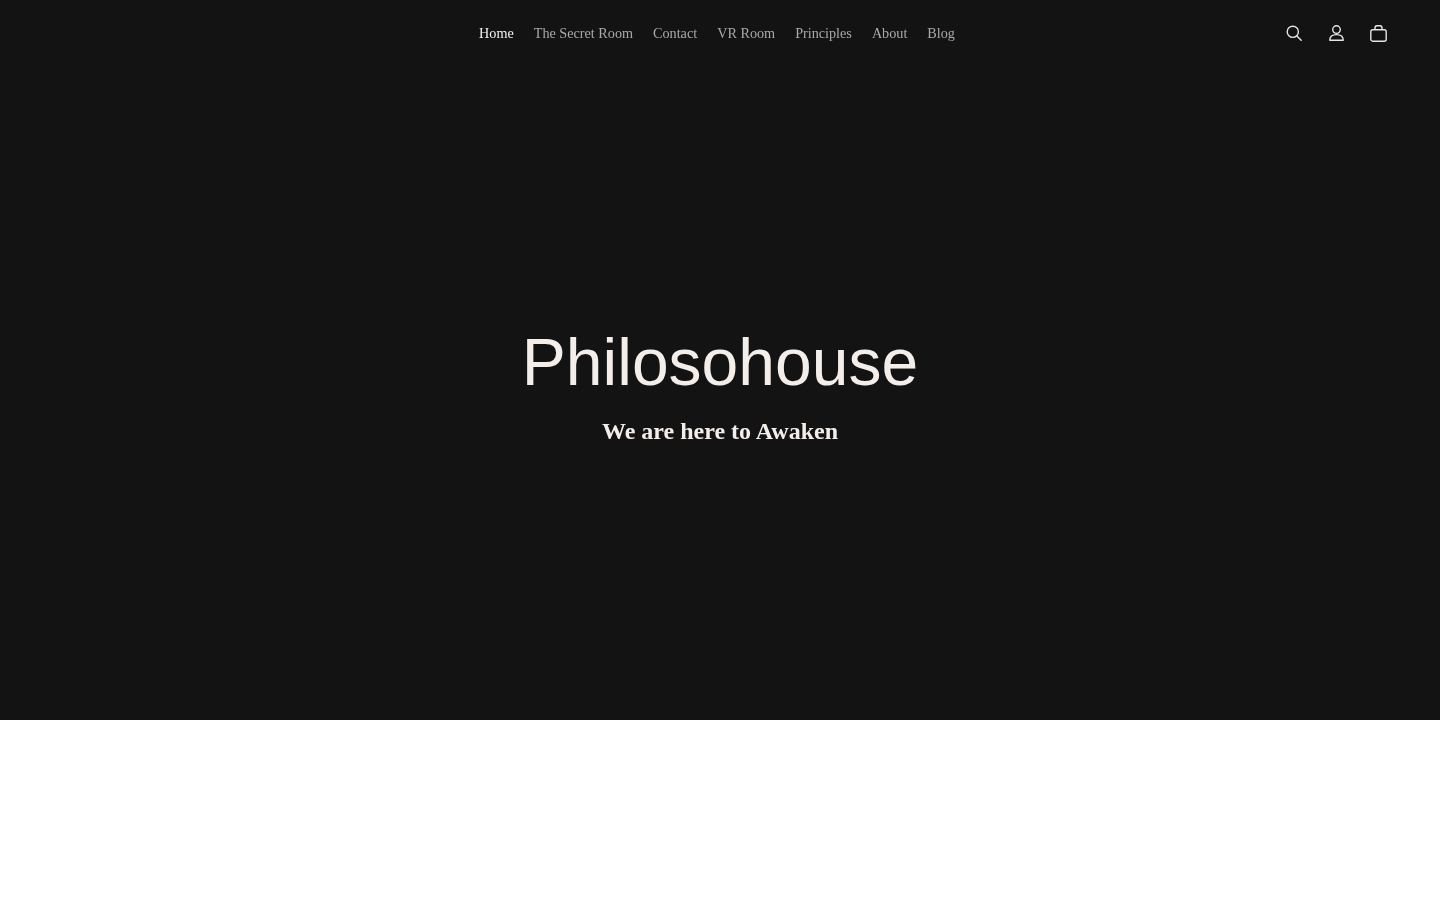  I want to click on nav-link: Home, so click(496, 33).